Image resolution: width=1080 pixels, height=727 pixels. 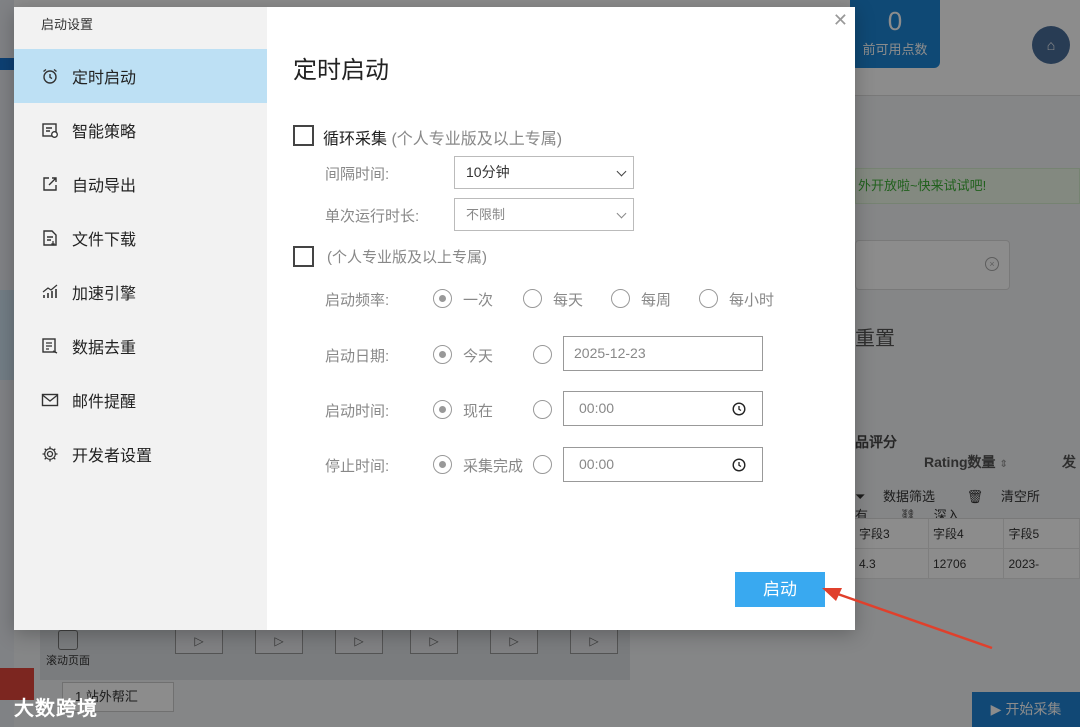 I want to click on frequency-hourly-radio, so click(x=708, y=298).